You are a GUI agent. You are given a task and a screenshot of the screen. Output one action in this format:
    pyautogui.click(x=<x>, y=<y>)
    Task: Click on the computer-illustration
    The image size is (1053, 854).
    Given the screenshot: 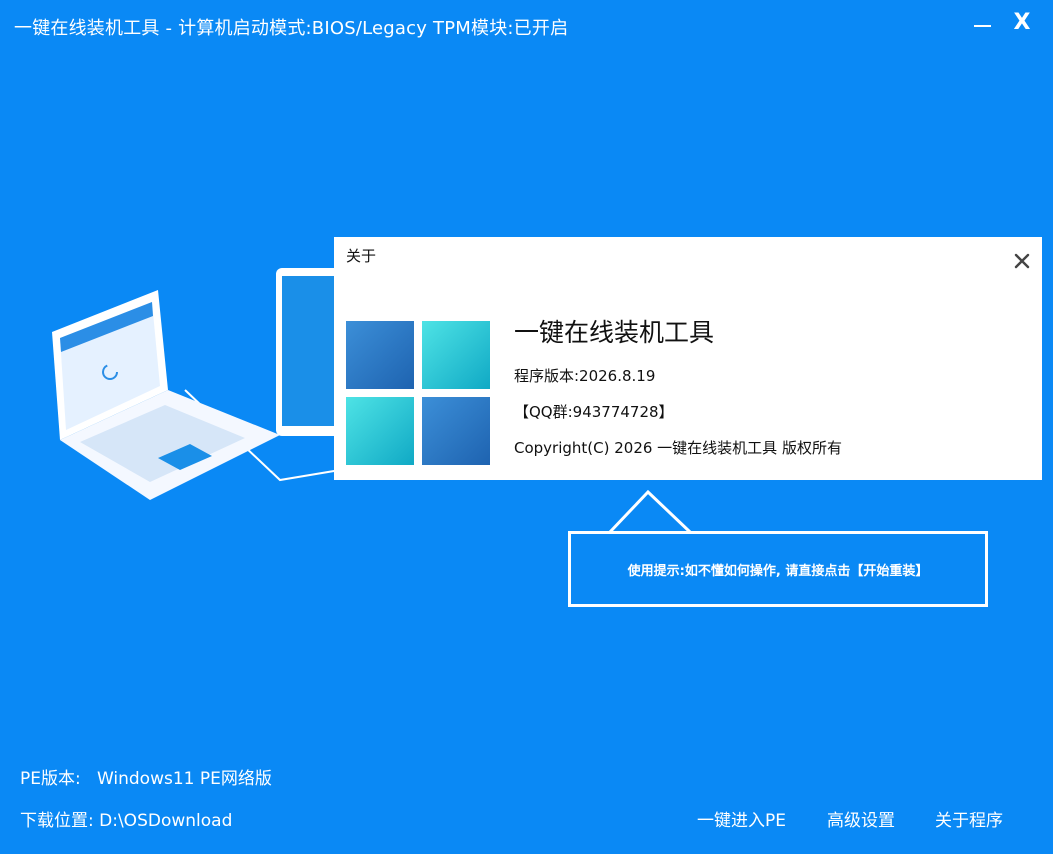 What is the action you would take?
    pyautogui.click(x=206, y=384)
    